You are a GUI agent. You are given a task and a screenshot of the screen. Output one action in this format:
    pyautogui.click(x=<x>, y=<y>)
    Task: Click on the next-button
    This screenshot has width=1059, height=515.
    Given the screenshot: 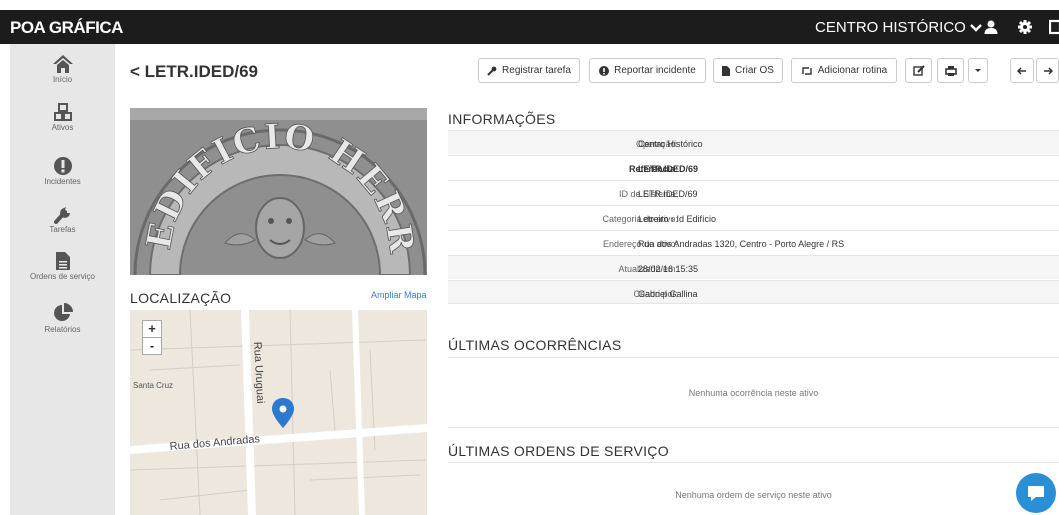 What is the action you would take?
    pyautogui.click(x=1047, y=70)
    